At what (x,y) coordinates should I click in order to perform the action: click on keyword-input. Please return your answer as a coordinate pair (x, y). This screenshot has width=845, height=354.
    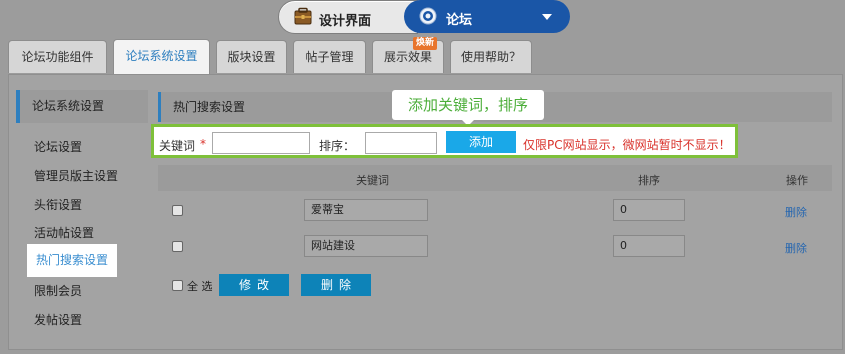
    Looking at the image, I should click on (261, 143).